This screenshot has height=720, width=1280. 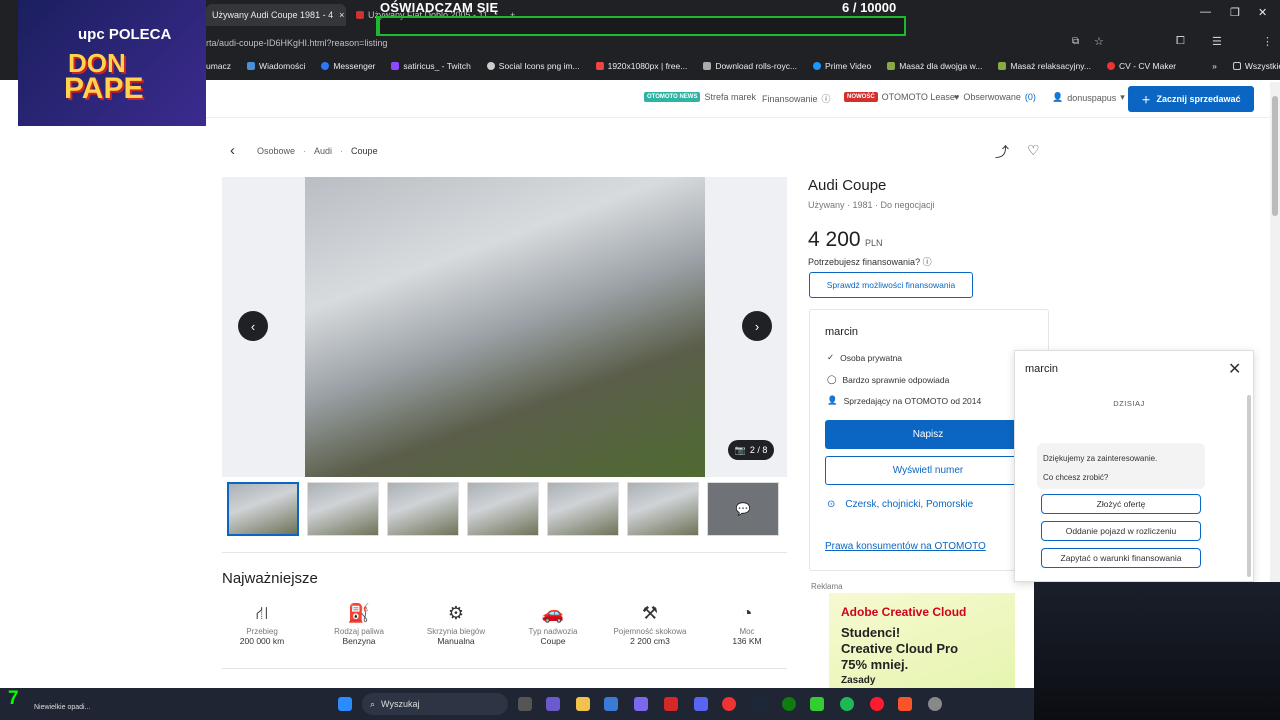 What do you see at coordinates (928, 470) in the screenshot?
I see `show-number-button: Wyświetl numer` at bounding box center [928, 470].